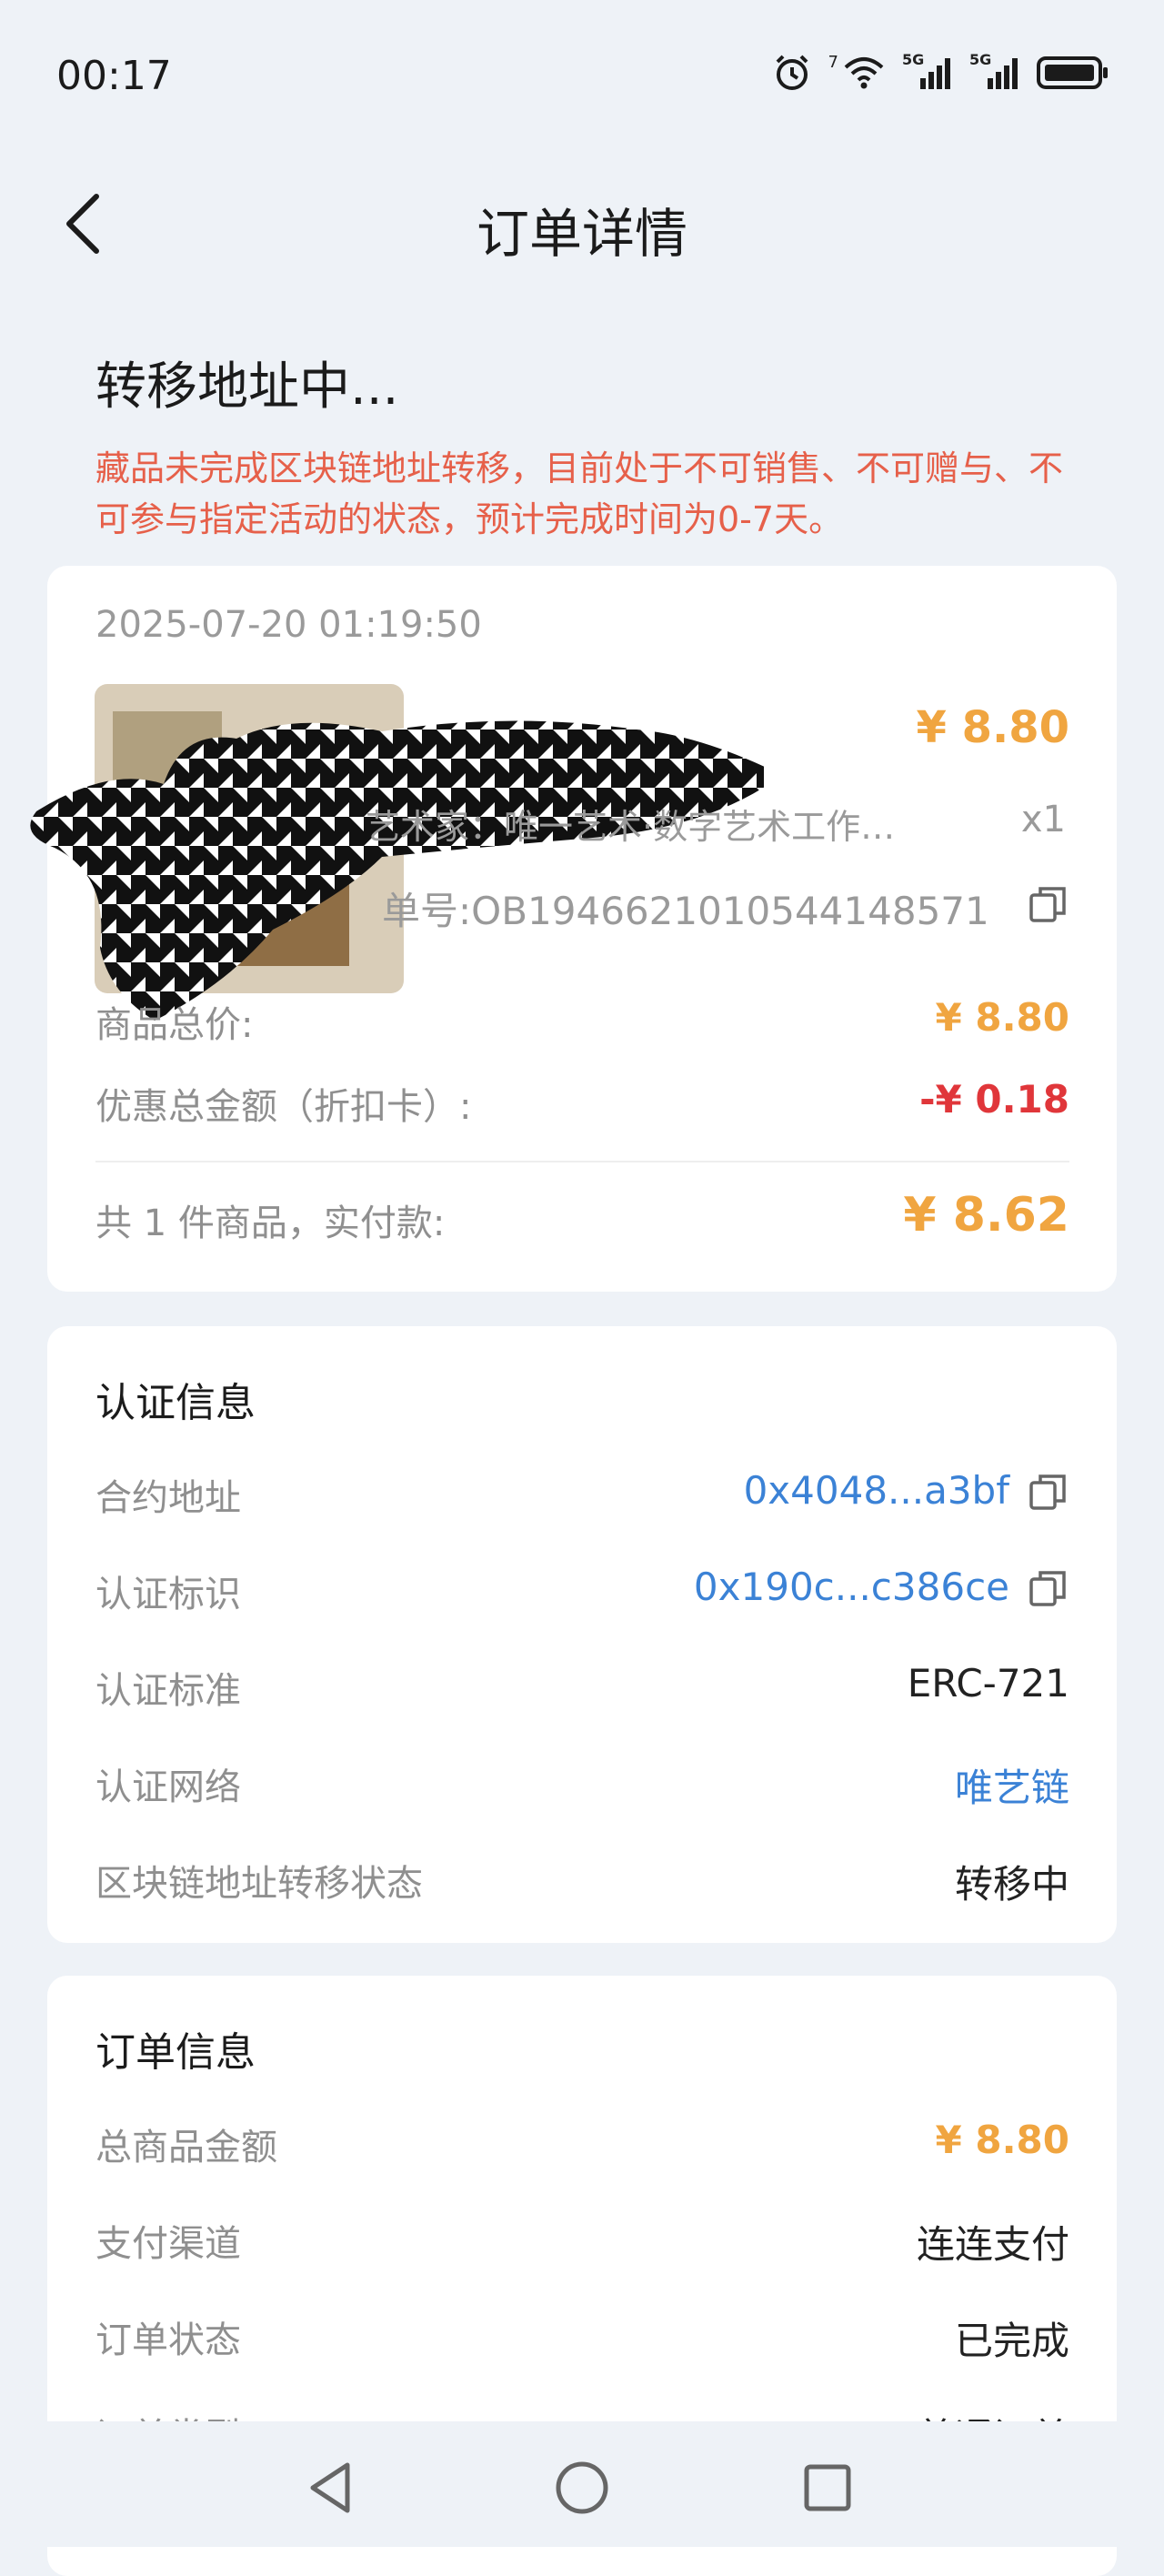  What do you see at coordinates (993, 727) in the screenshot?
I see `product-price: ¥ 8.80` at bounding box center [993, 727].